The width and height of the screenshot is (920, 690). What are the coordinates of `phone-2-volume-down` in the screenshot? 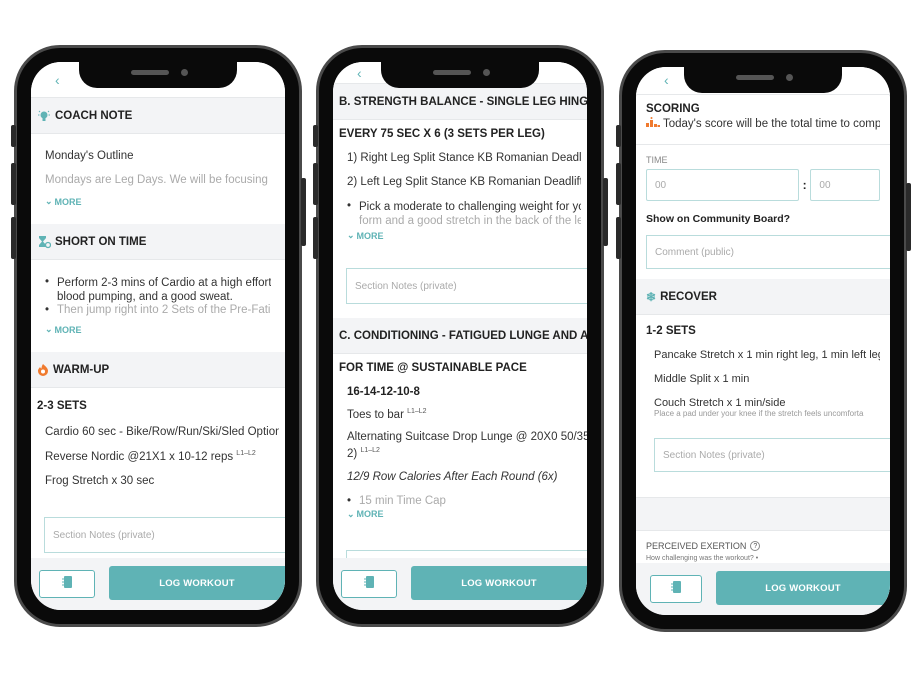 It's located at (315, 238).